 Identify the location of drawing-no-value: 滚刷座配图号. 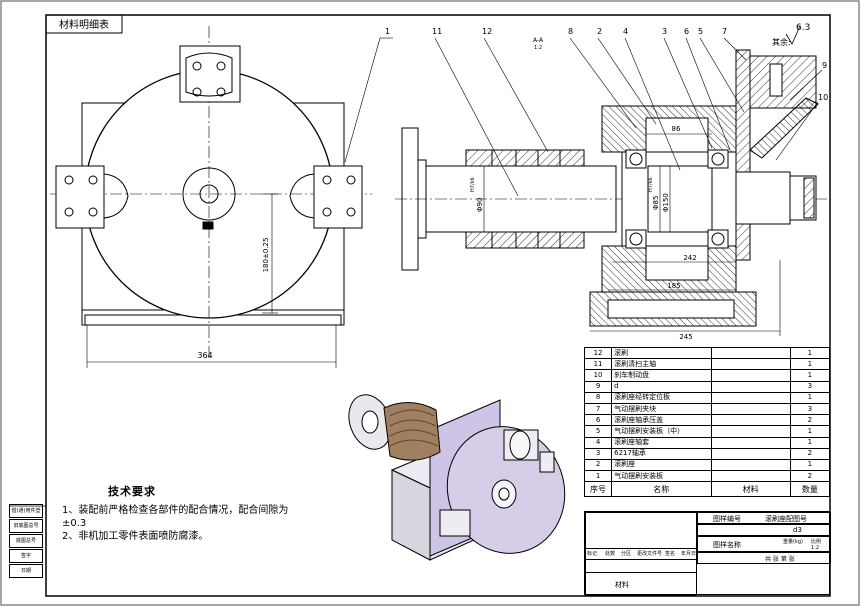
(786, 519).